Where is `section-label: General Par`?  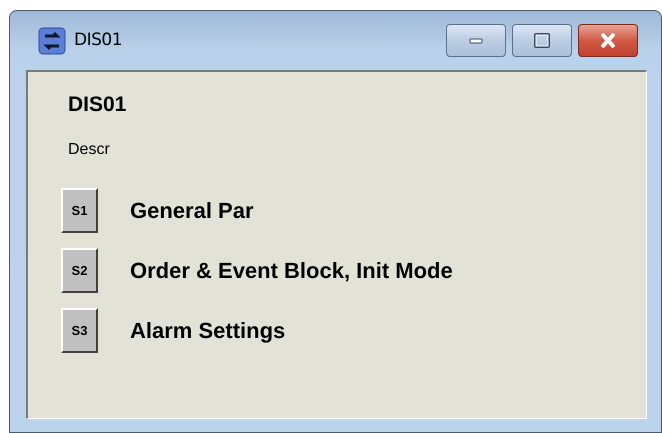
section-label: General Par is located at coordinates (192, 211).